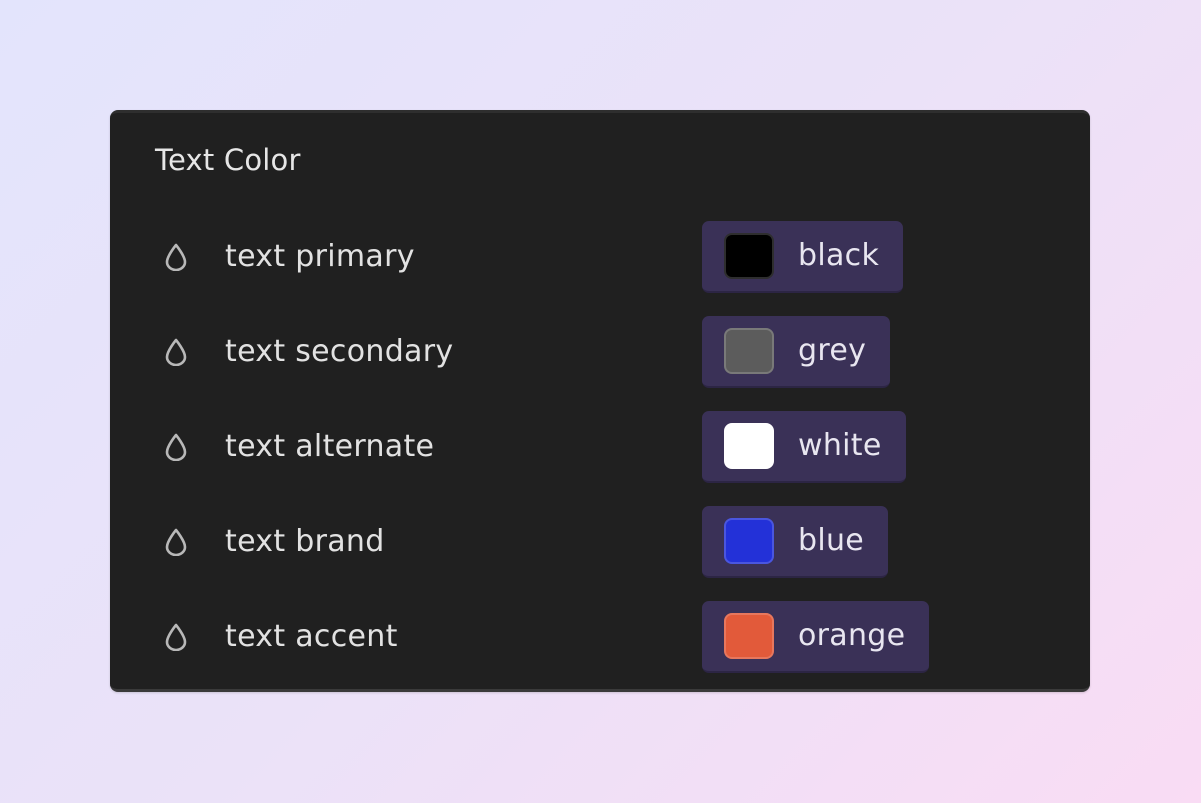 This screenshot has height=803, width=1201. I want to click on color-value-chip: white, so click(804, 447).